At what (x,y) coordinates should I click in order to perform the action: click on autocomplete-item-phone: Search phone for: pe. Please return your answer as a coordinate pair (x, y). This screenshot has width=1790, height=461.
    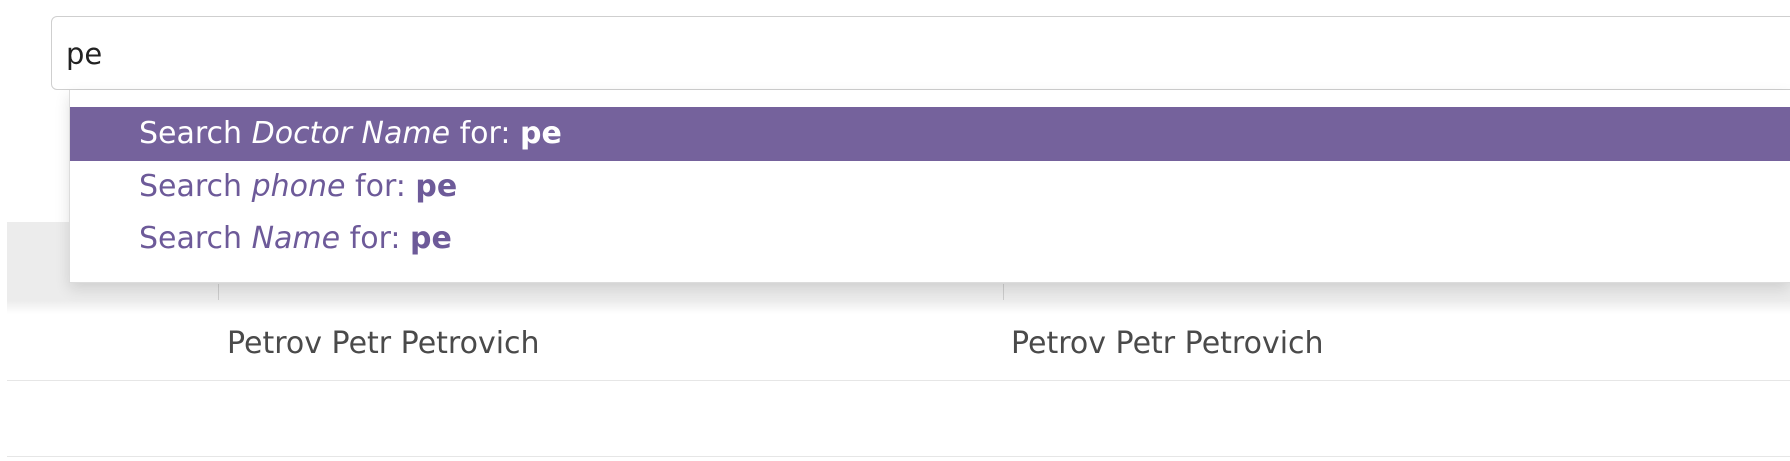
    Looking at the image, I should click on (930, 187).